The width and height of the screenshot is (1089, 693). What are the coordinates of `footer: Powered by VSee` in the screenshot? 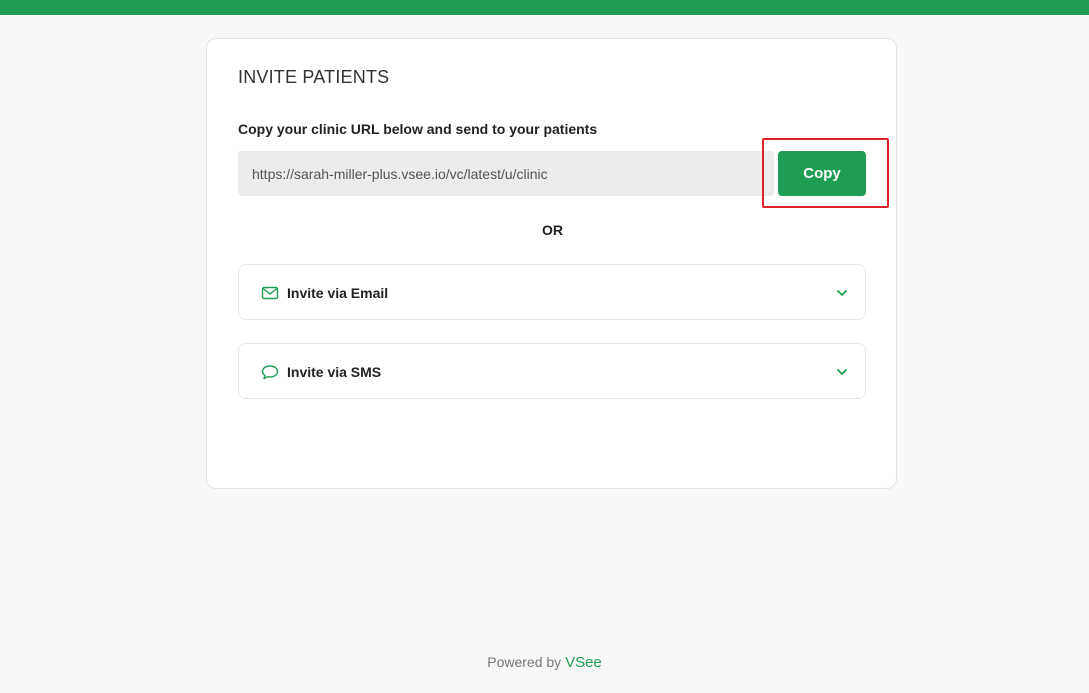 It's located at (544, 662).